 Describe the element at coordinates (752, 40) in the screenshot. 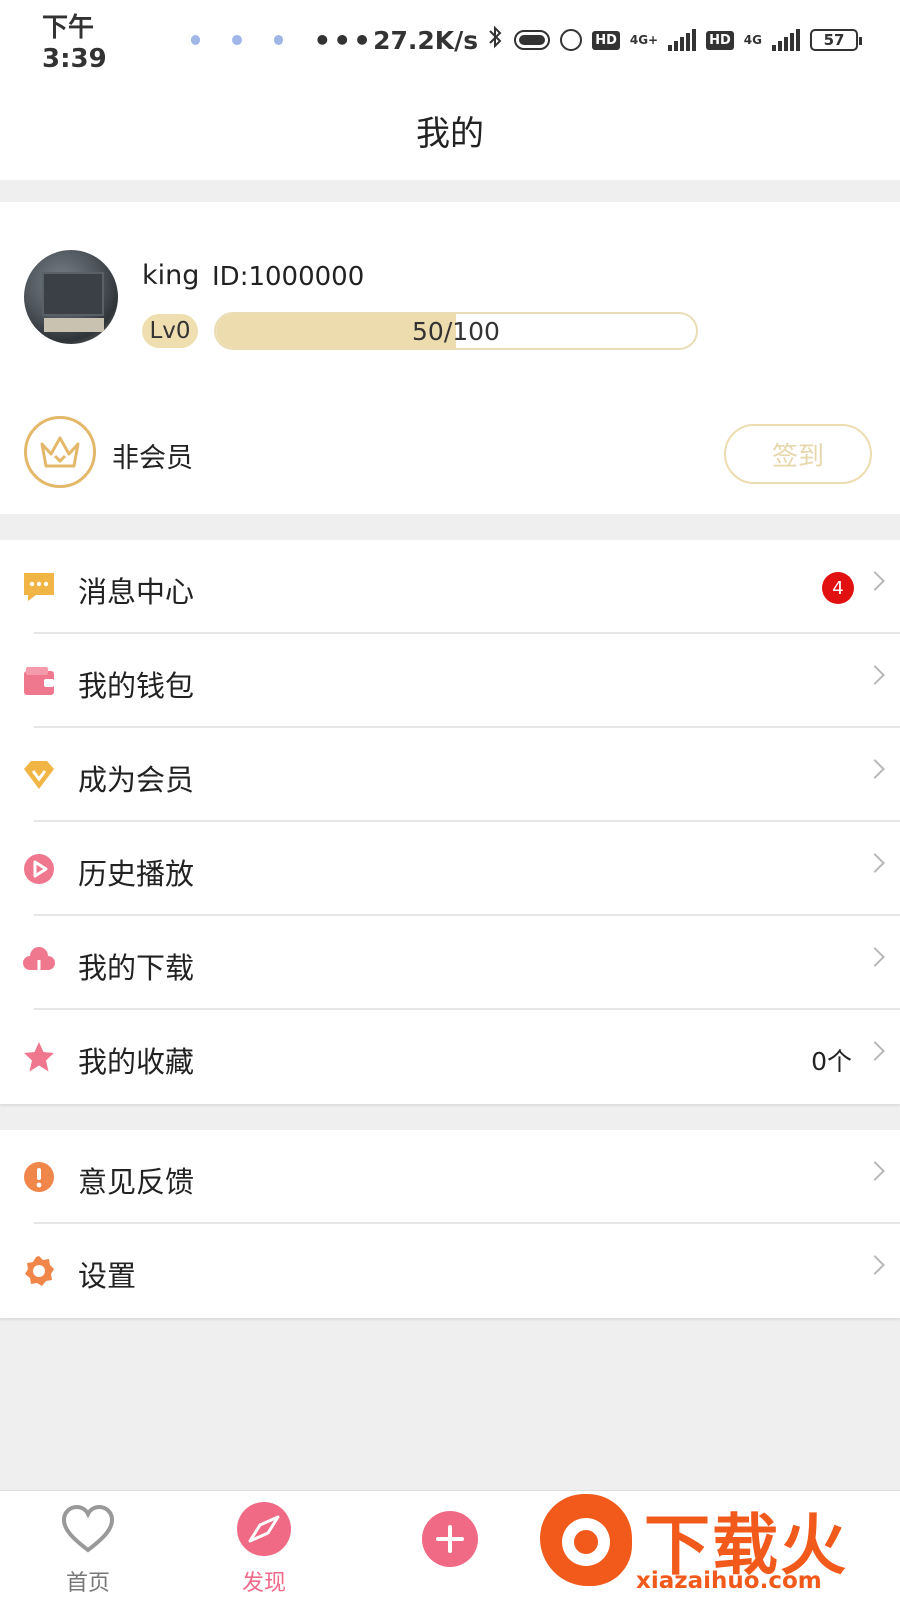

I see `network-type: 4G` at that location.